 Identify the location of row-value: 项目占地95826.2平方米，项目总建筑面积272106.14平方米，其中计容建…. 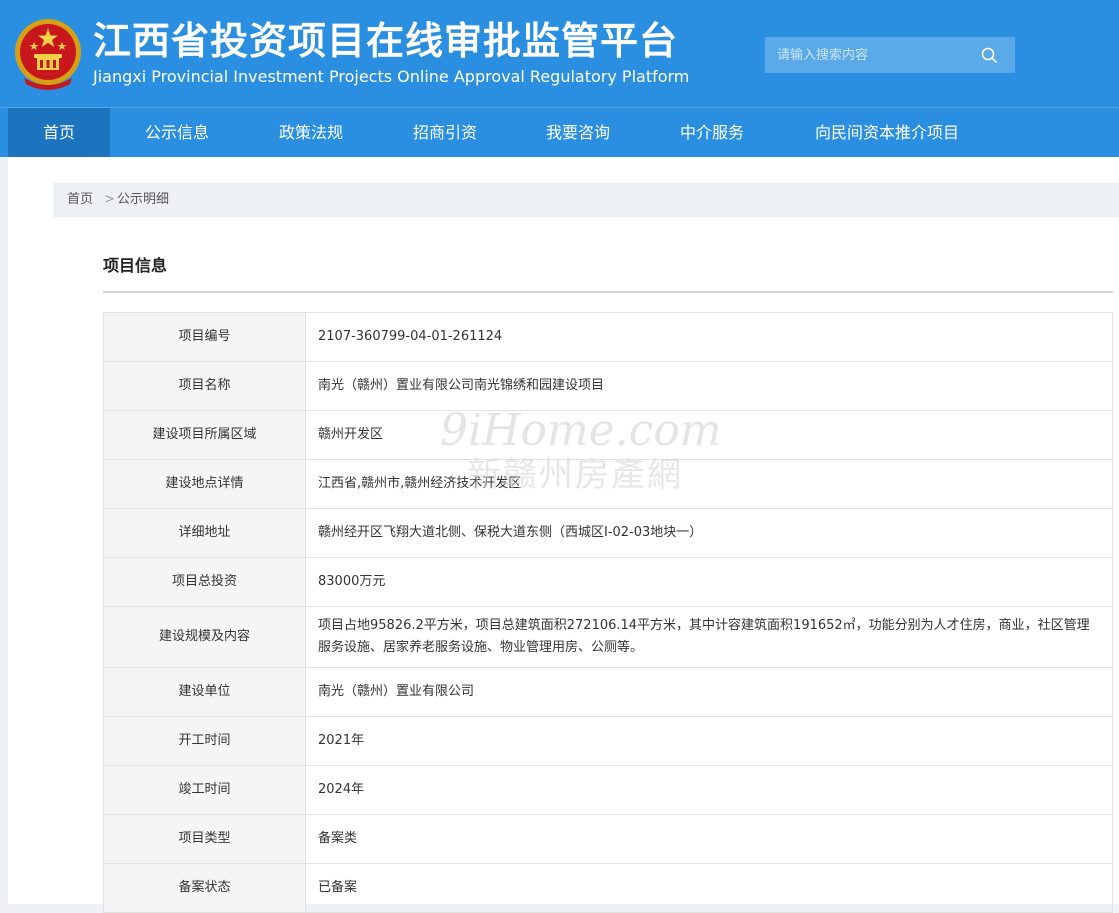
(709, 637).